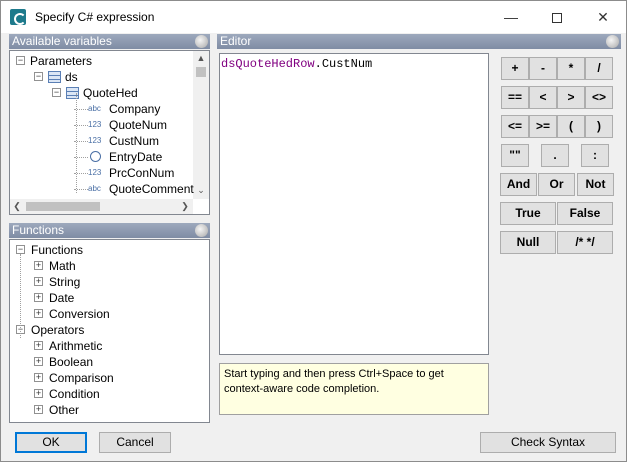  What do you see at coordinates (515, 68) in the screenshot?
I see `operator-button: +` at bounding box center [515, 68].